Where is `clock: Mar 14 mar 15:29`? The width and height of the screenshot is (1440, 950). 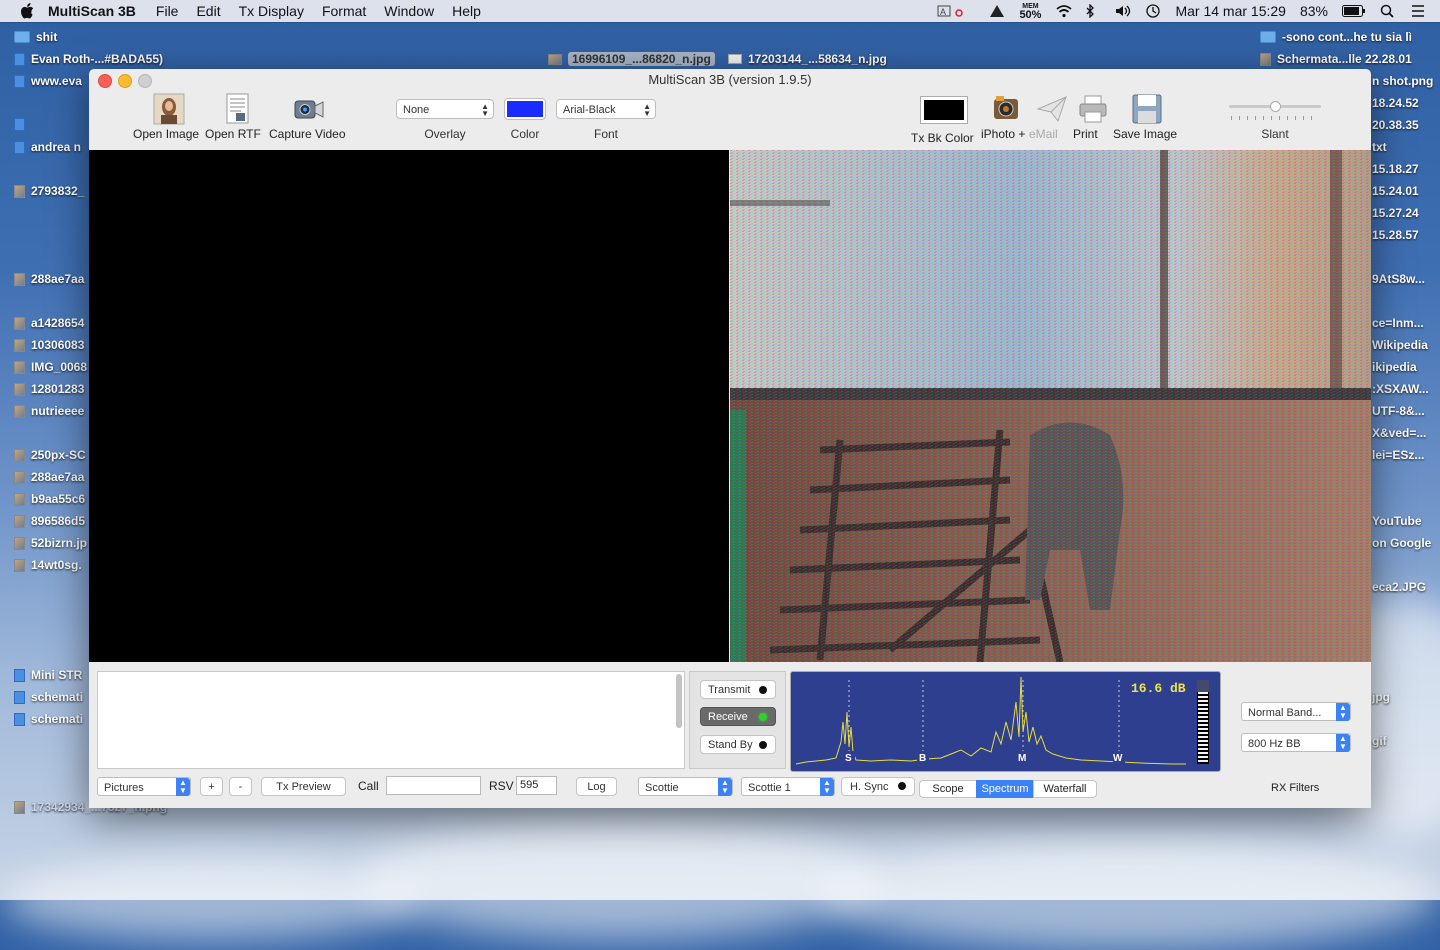
clock: Mar 14 mar 15:29 is located at coordinates (1230, 11).